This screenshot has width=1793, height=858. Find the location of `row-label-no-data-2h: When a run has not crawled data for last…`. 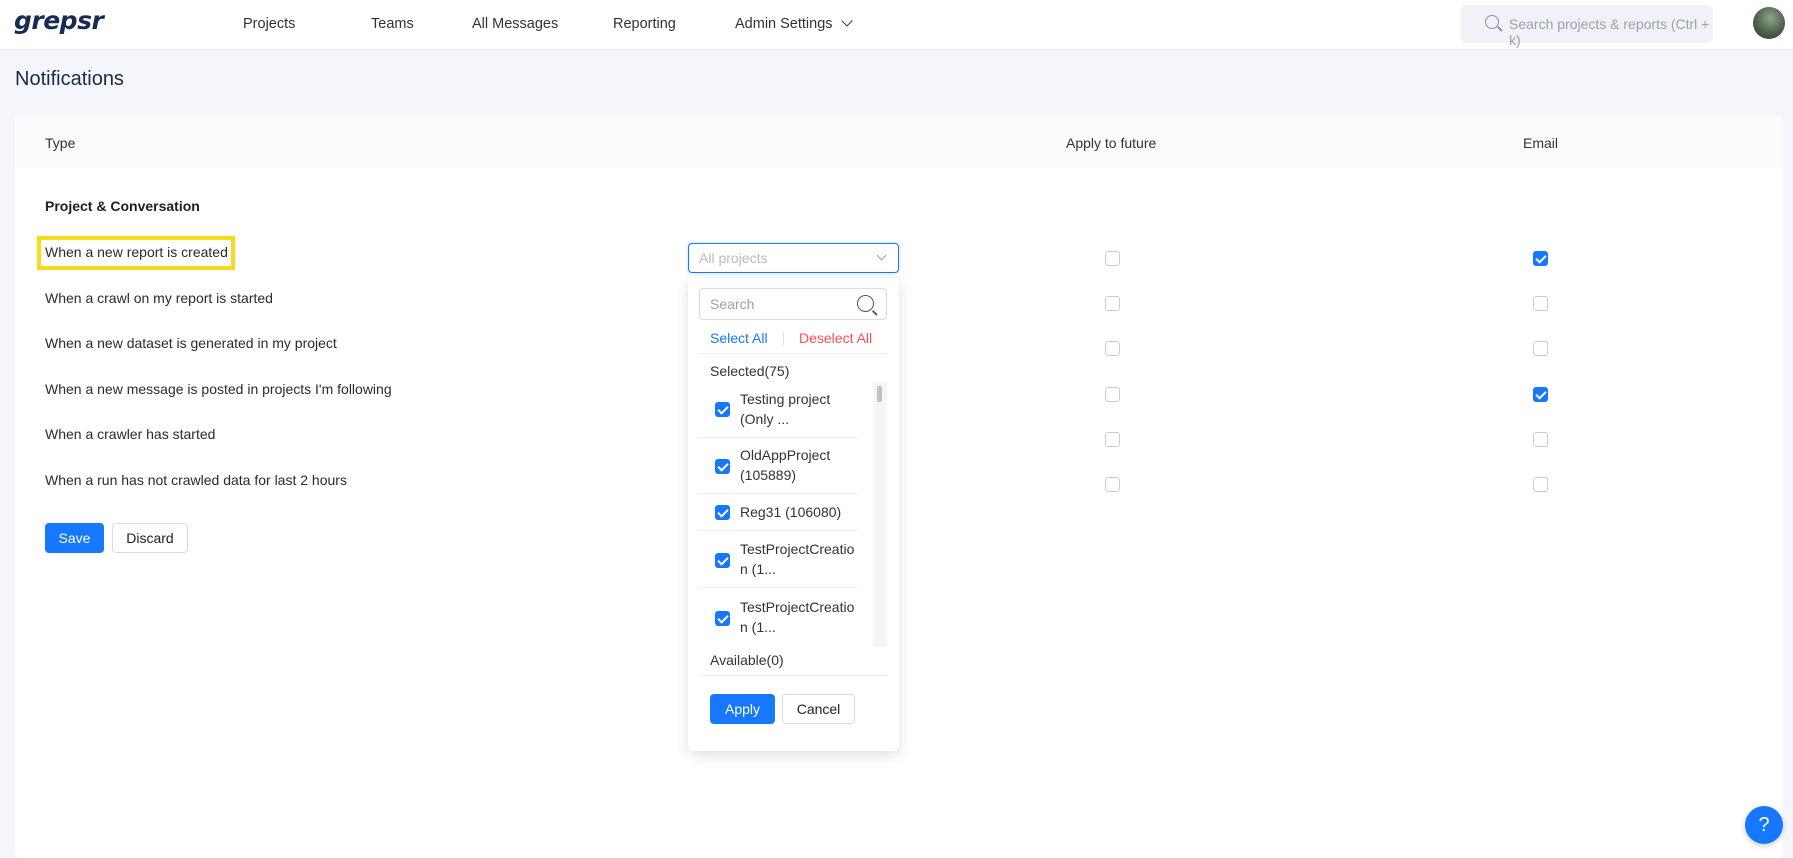

row-label-no-data-2h: When a run has not crawled data for last… is located at coordinates (196, 480).